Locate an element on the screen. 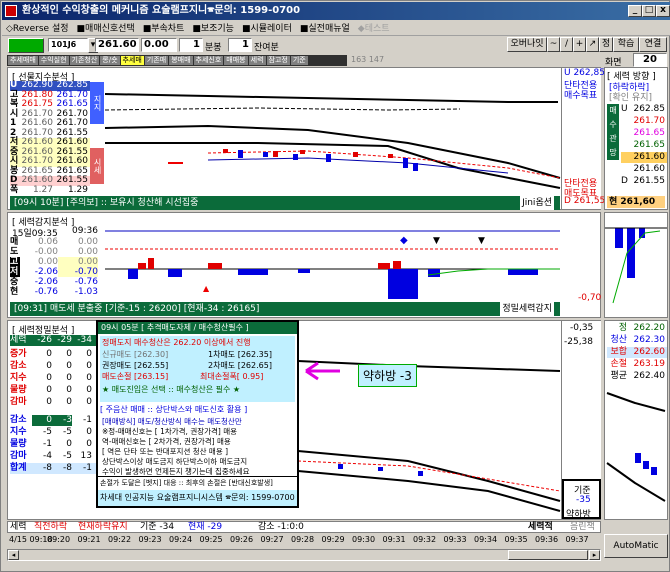  menu-simulator: ■시뮬레이터 is located at coordinates (267, 27).